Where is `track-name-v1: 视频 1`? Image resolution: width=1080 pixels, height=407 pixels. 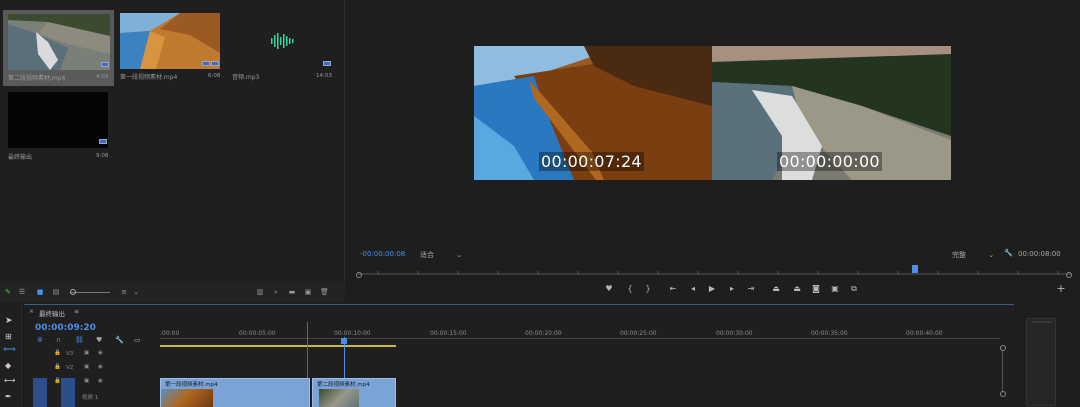
track-name-v1: 视频 1 is located at coordinates (90, 398).